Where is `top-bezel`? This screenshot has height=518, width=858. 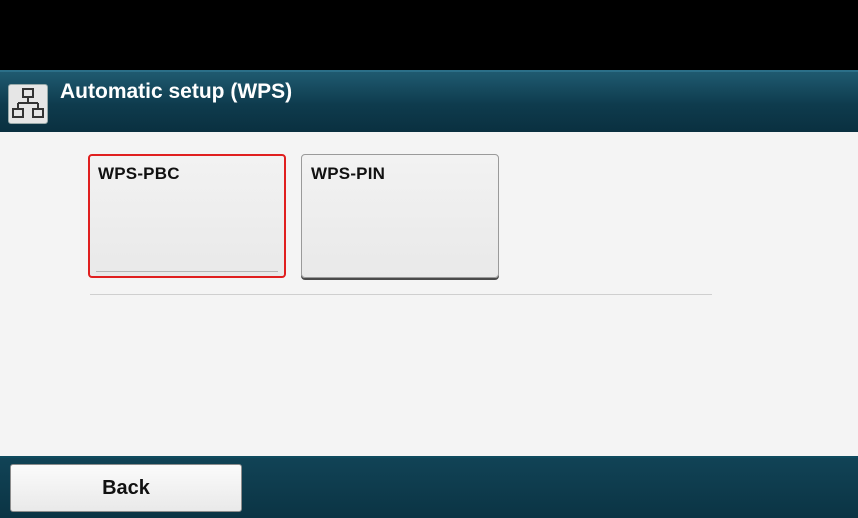 top-bezel is located at coordinates (429, 35).